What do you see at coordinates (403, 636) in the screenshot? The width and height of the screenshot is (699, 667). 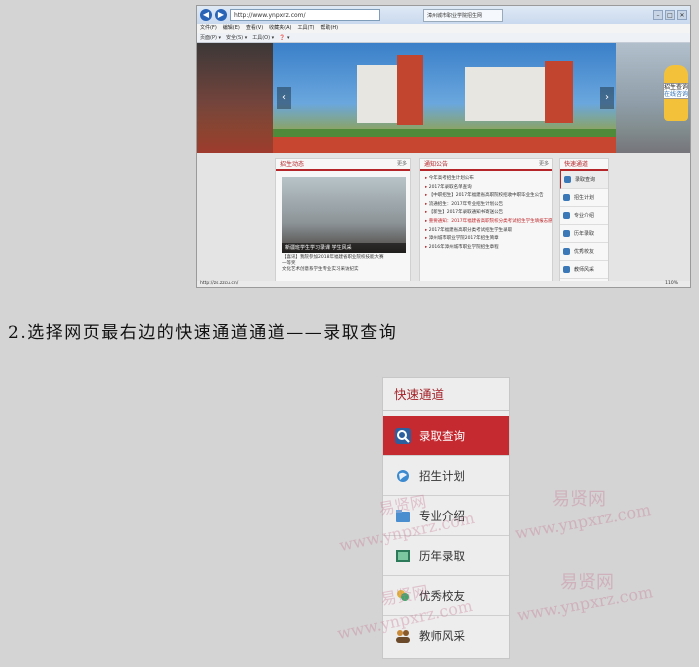 I see `people-icon` at bounding box center [403, 636].